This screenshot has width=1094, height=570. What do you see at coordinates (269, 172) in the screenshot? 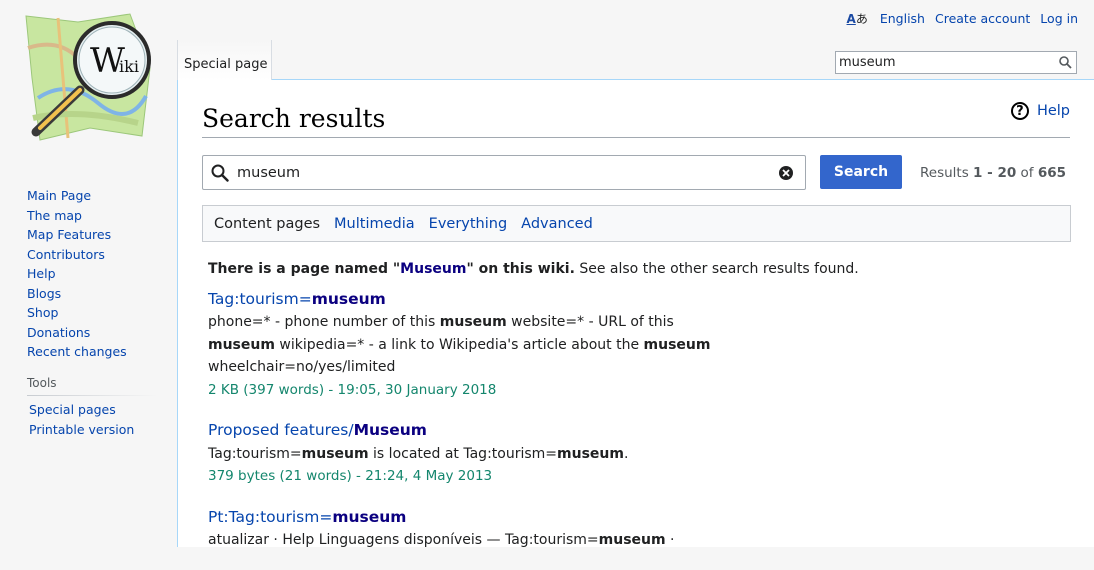
I see `search-input-value: museum` at bounding box center [269, 172].